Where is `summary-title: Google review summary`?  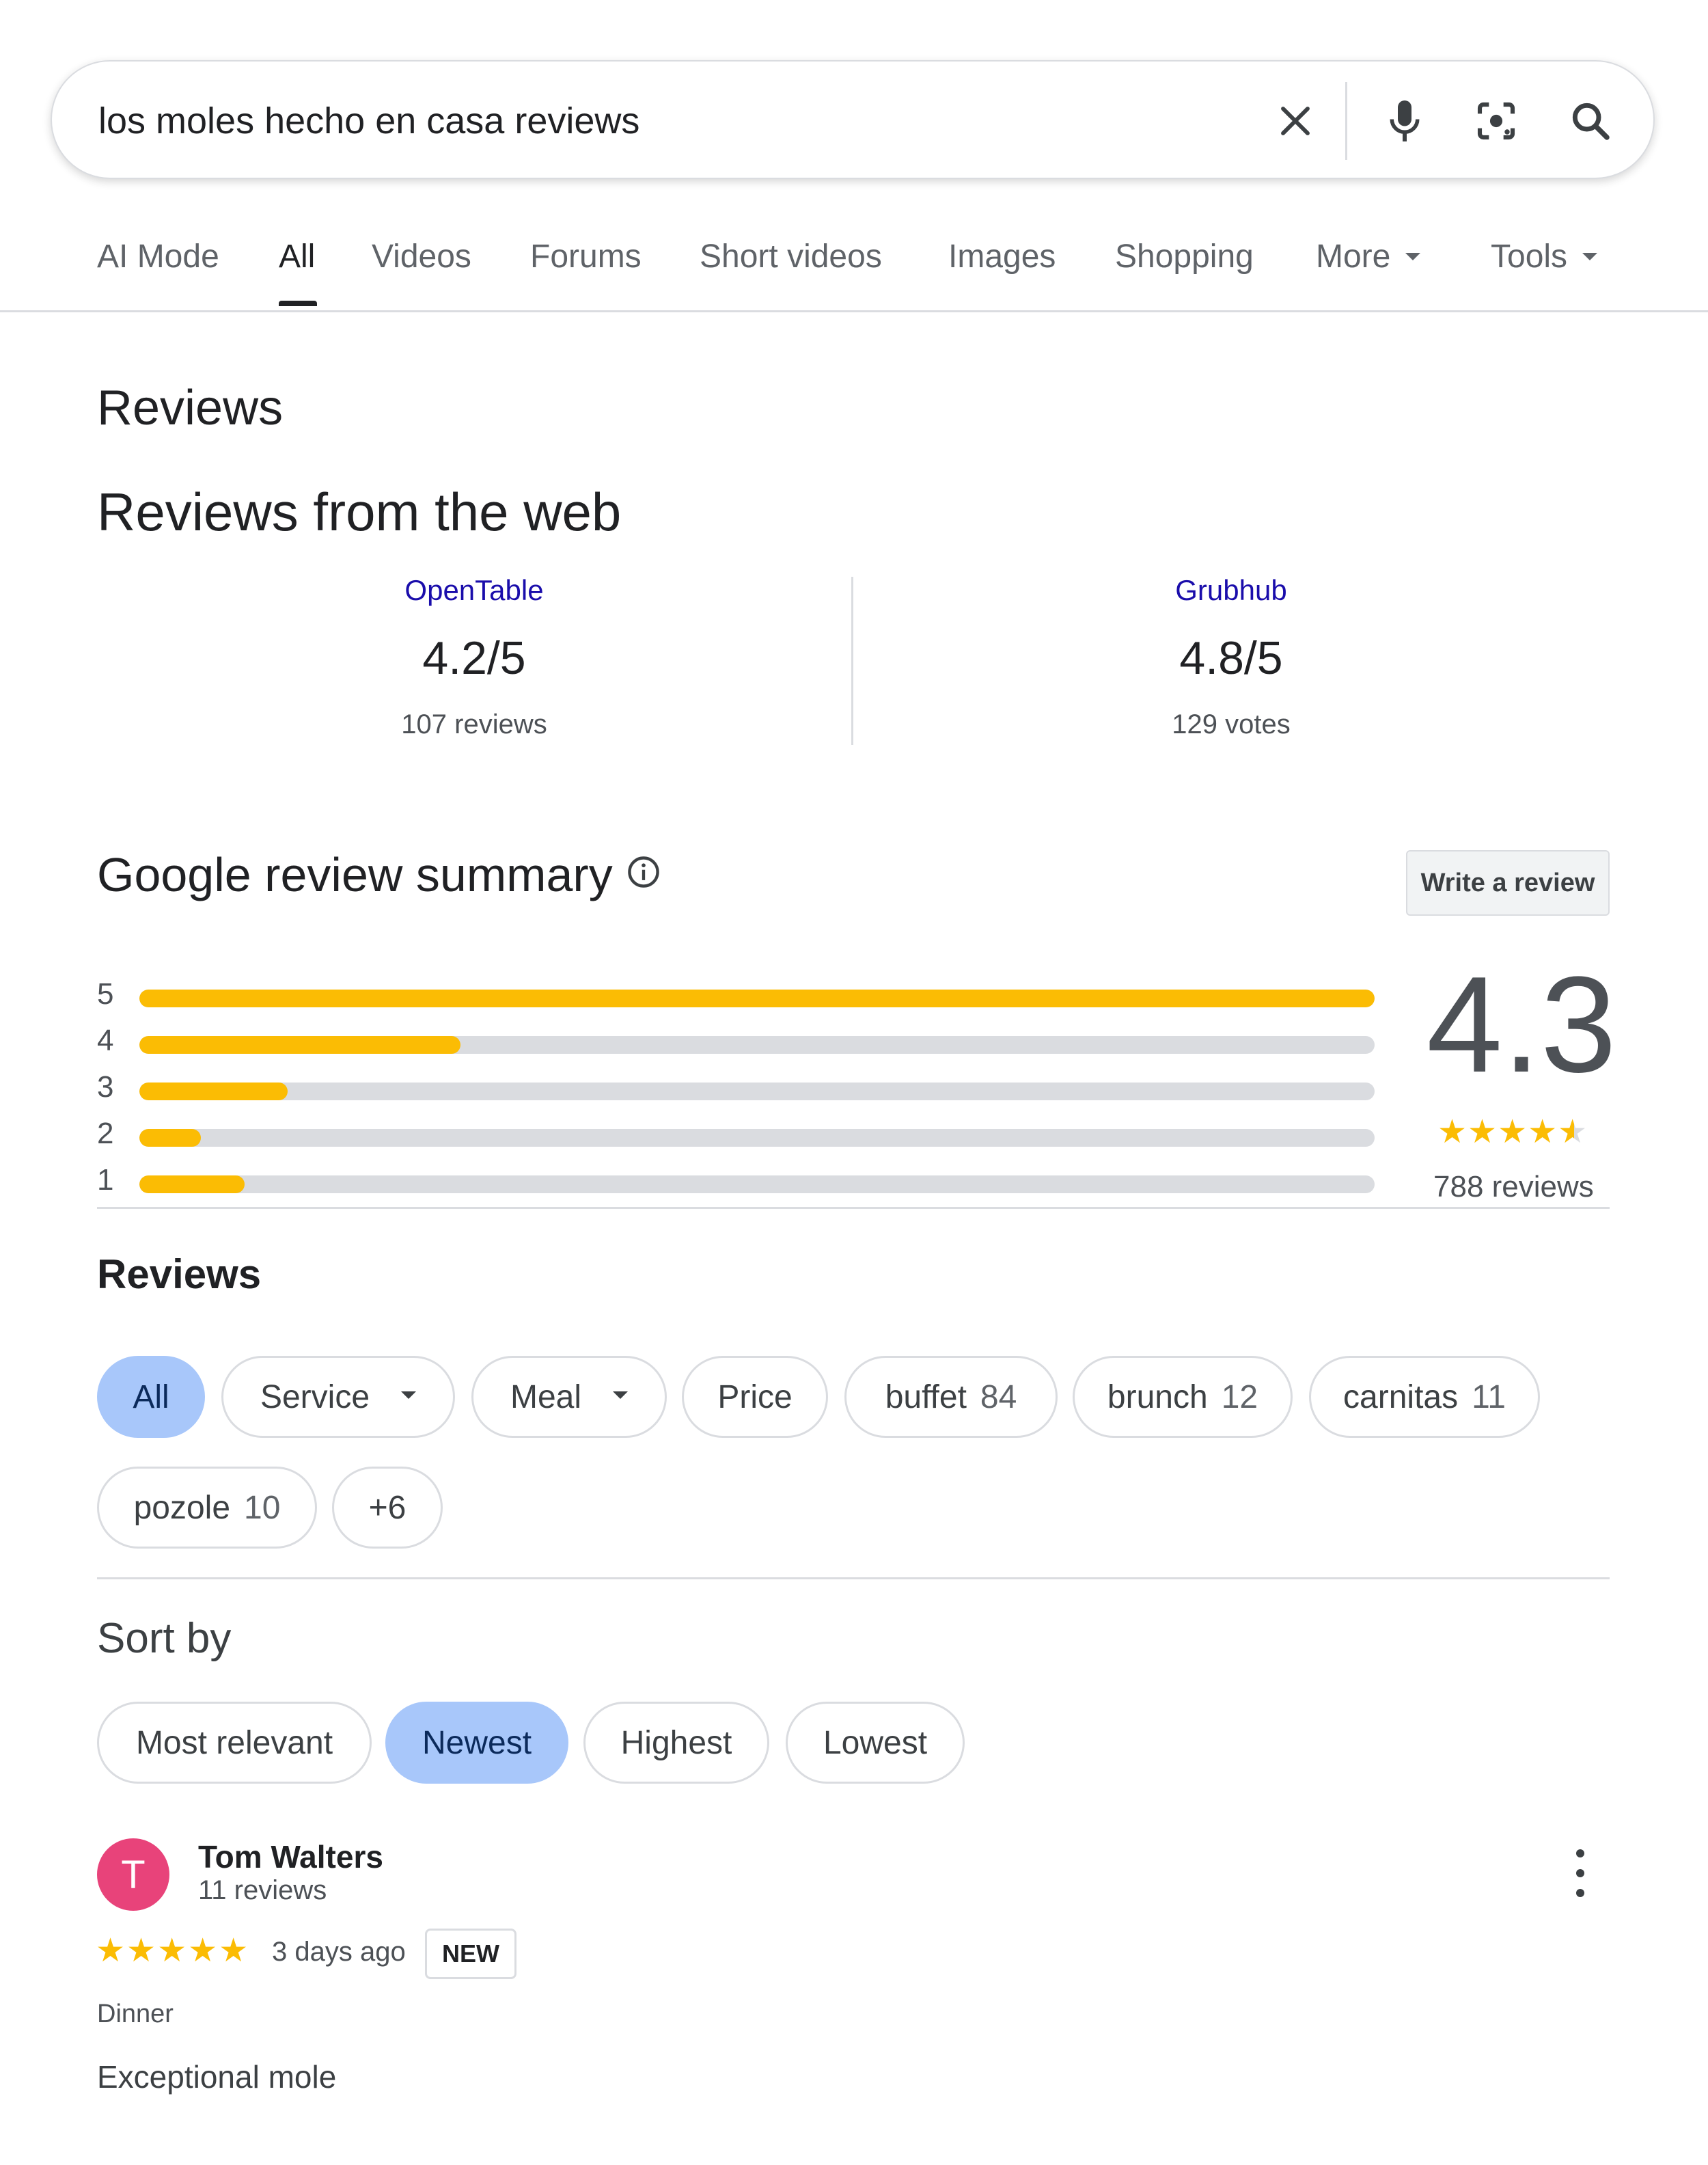
summary-title: Google review summary is located at coordinates (355, 874).